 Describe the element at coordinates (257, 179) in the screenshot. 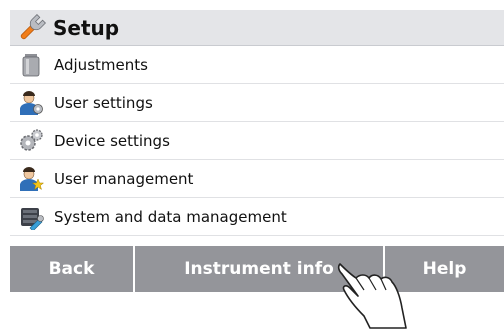

I see `menu-item-user-management: User management` at that location.